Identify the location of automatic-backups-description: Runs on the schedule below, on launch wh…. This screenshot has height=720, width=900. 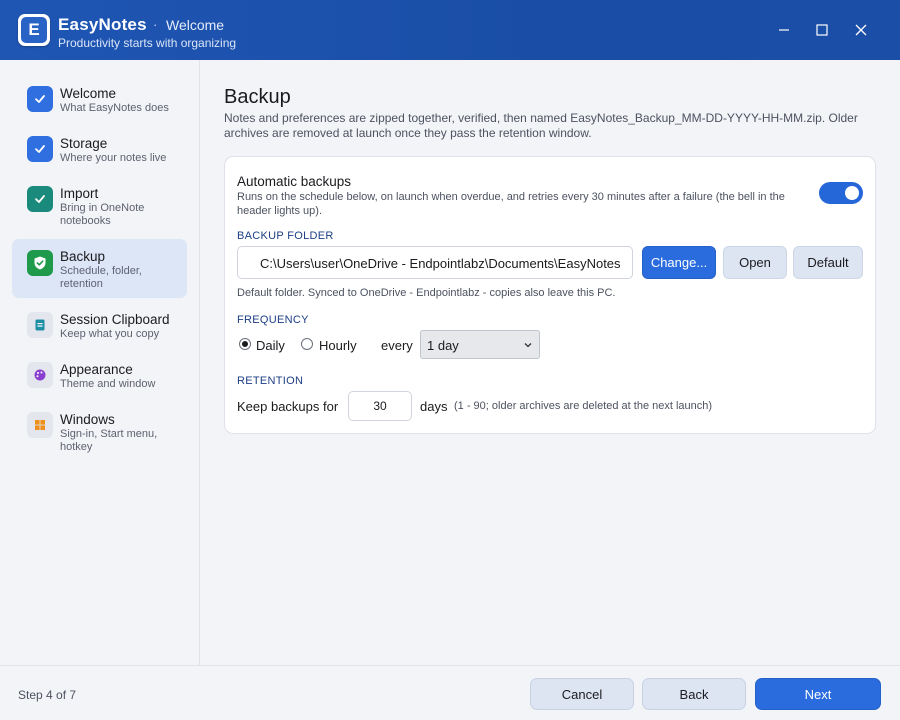
(511, 204).